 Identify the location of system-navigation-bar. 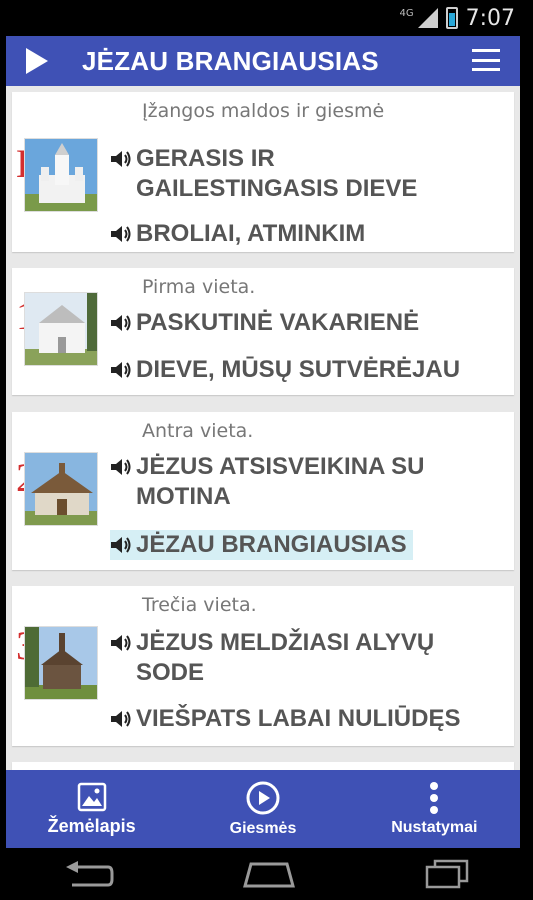
(266, 874).